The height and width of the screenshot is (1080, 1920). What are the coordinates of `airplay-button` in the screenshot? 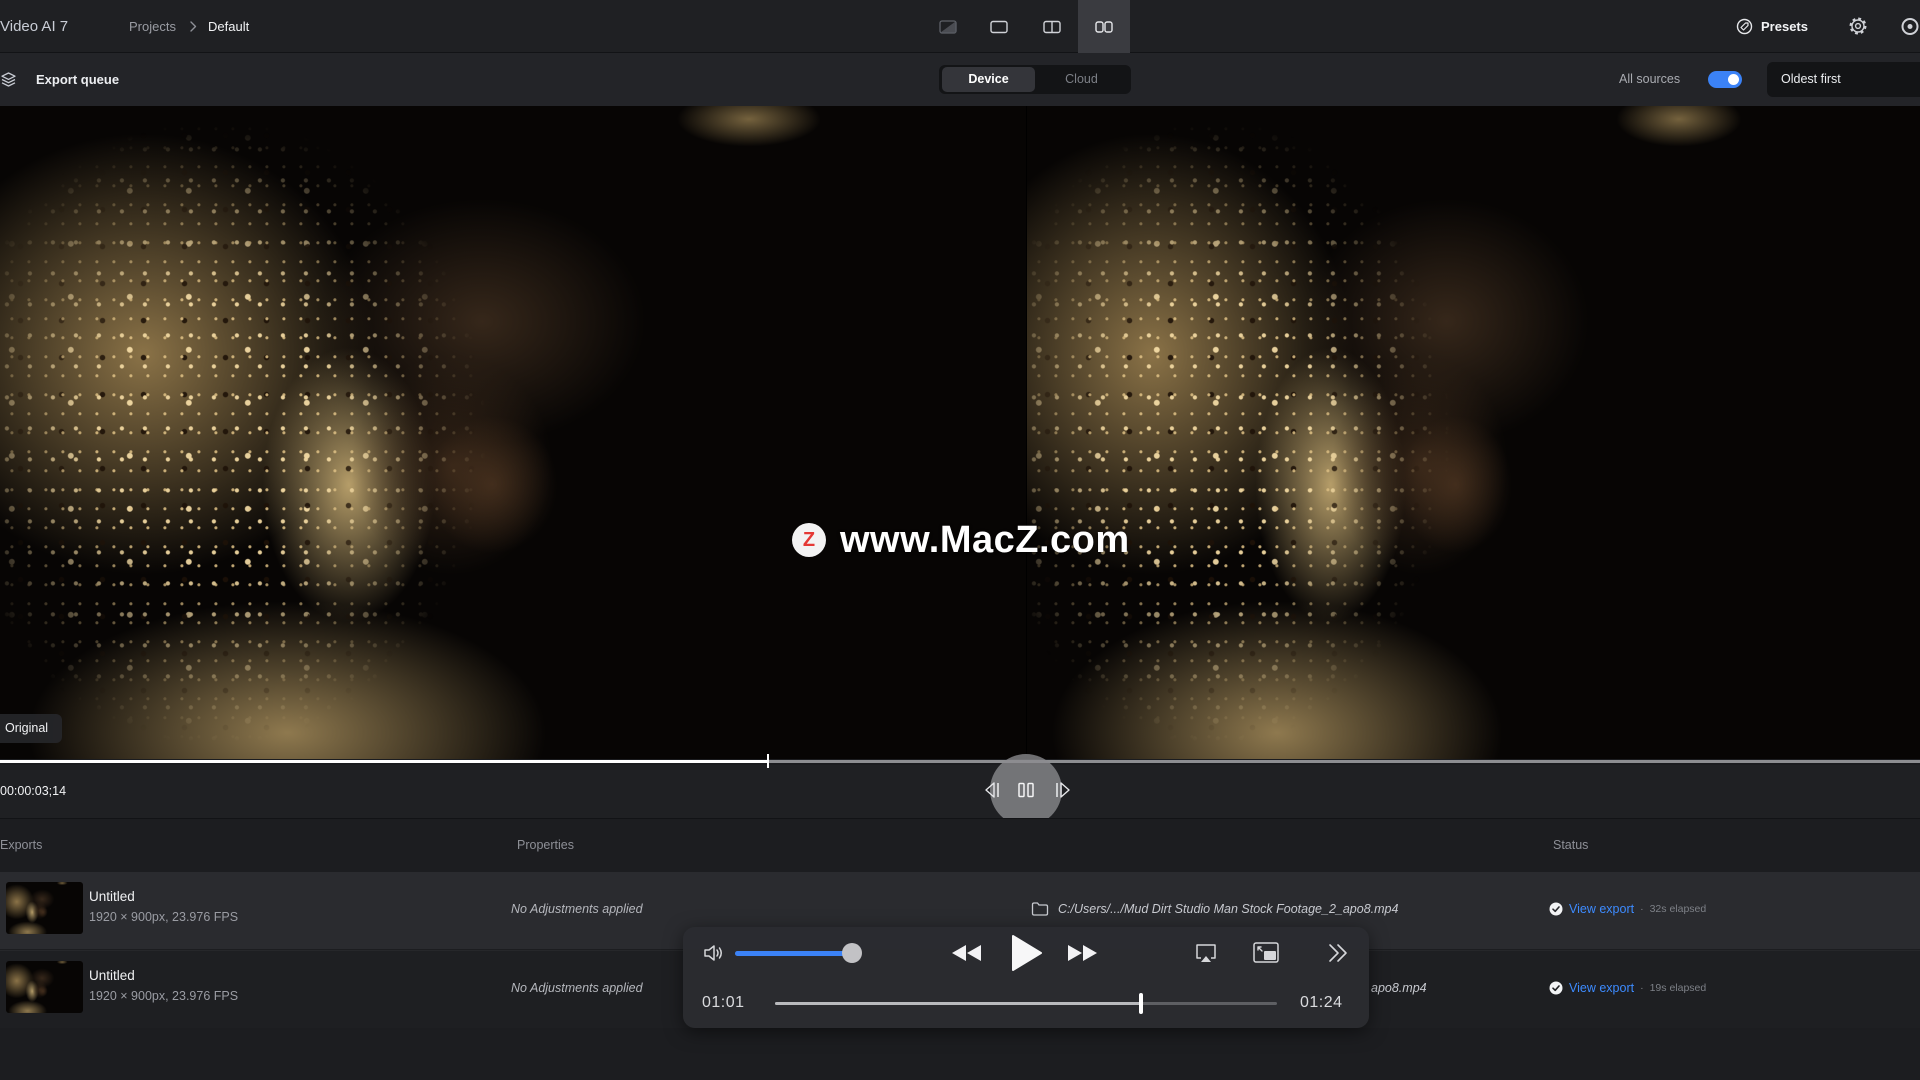 It's located at (1206, 953).